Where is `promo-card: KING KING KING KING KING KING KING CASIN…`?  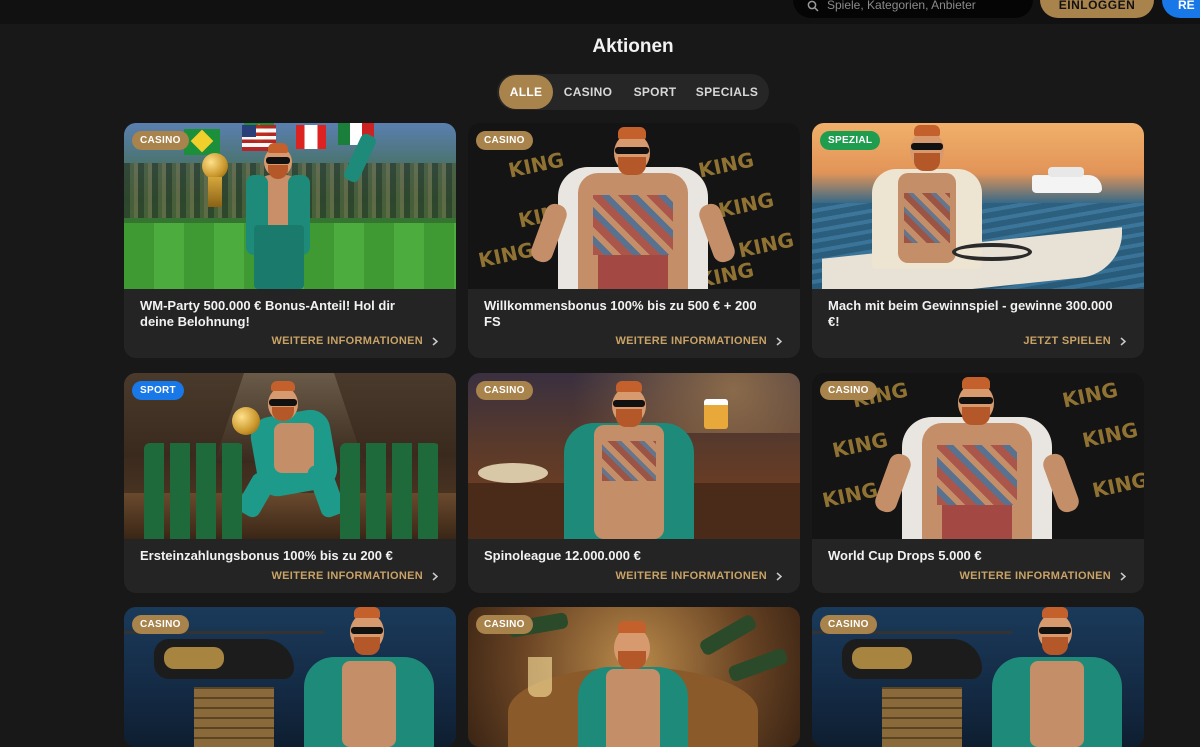 promo-card: KING KING KING KING KING KING KING CASIN… is located at coordinates (634, 240).